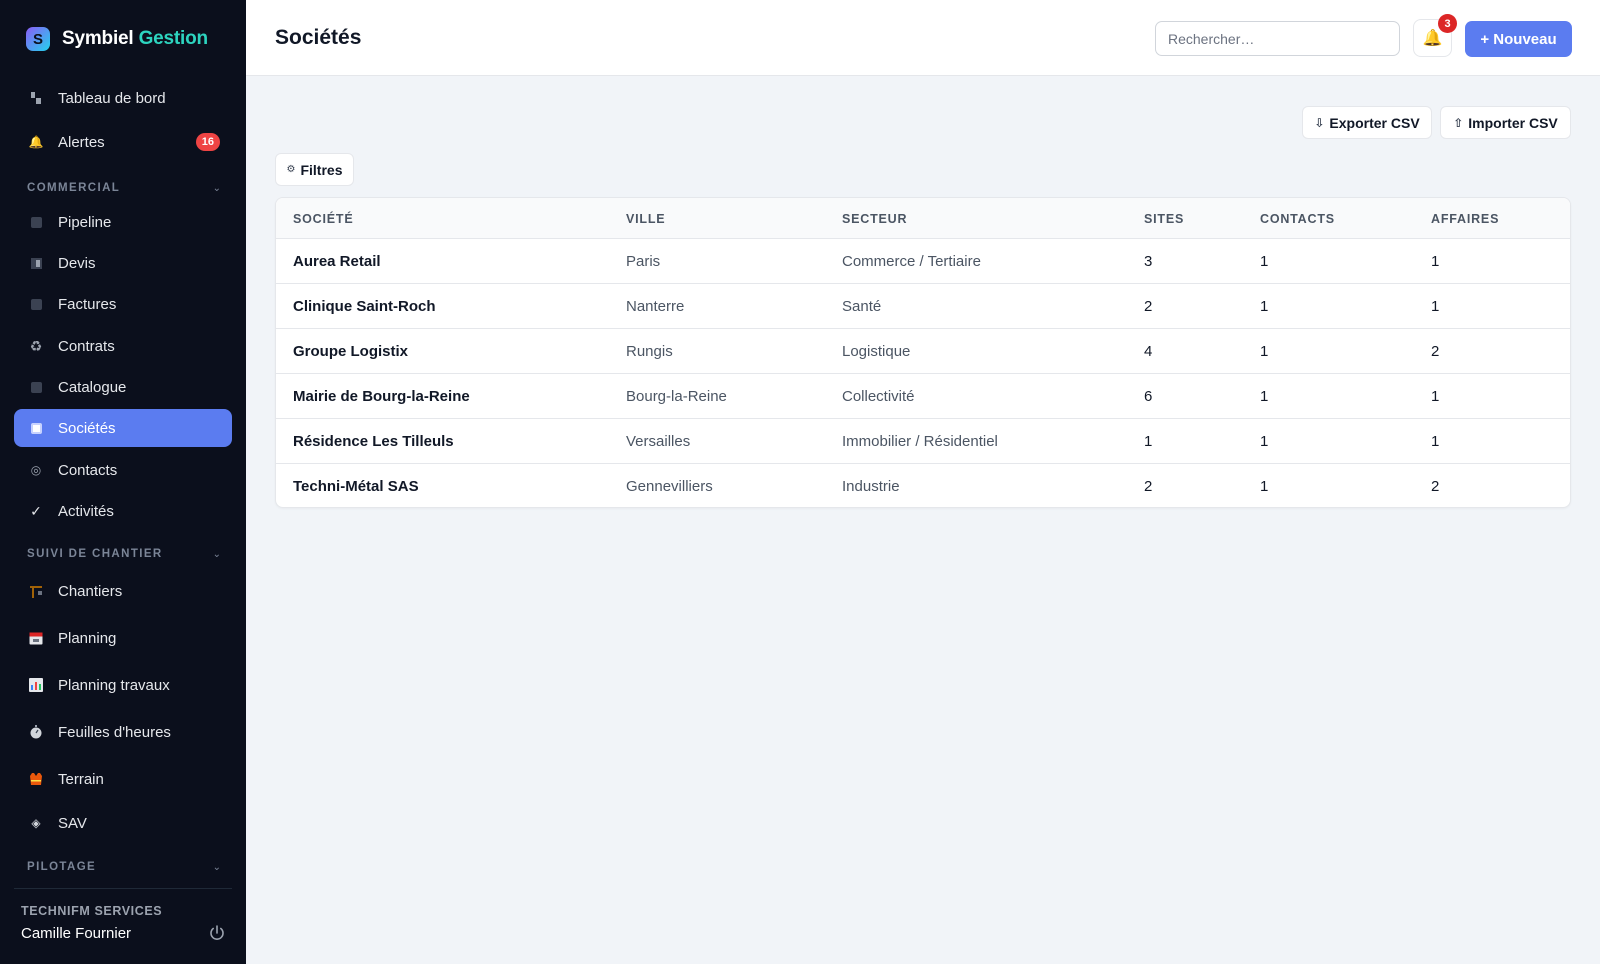 This screenshot has height=964, width=1600. Describe the element at coordinates (1164, 219) in the screenshot. I see `column-header-sites: SITES` at that location.